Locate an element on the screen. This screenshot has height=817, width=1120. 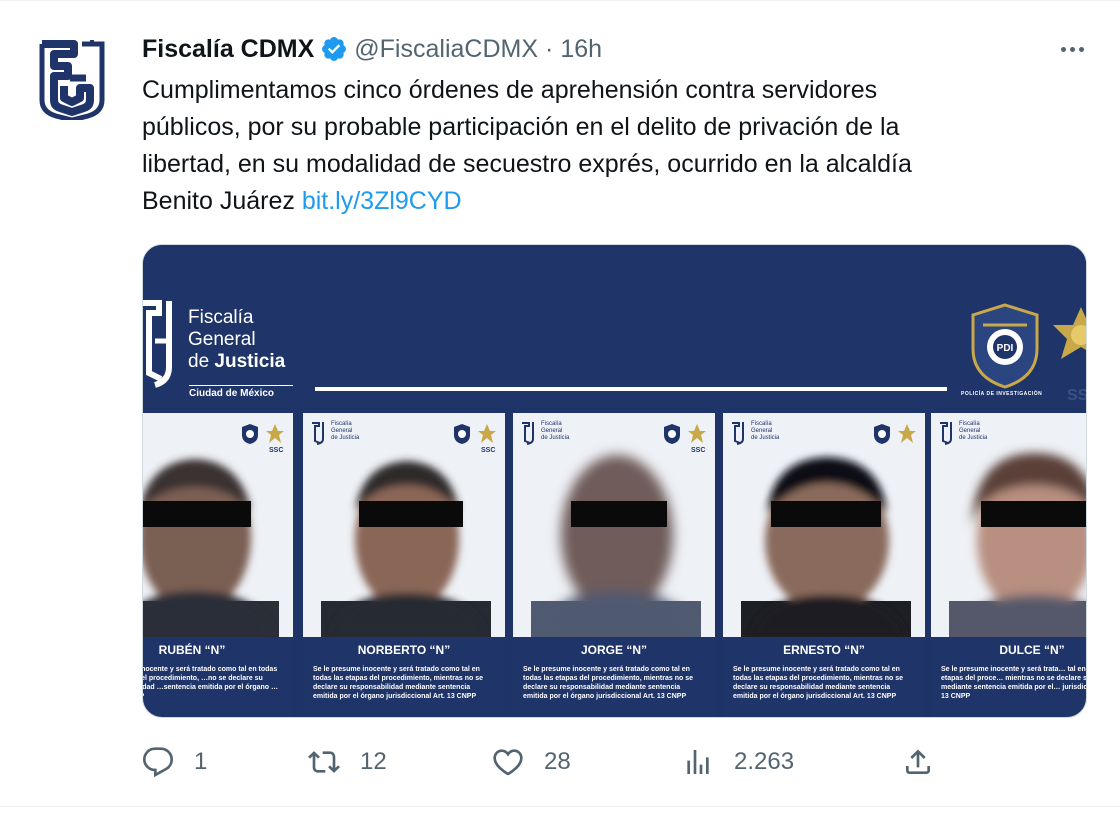
views-count: 2.263 is located at coordinates (764, 761).